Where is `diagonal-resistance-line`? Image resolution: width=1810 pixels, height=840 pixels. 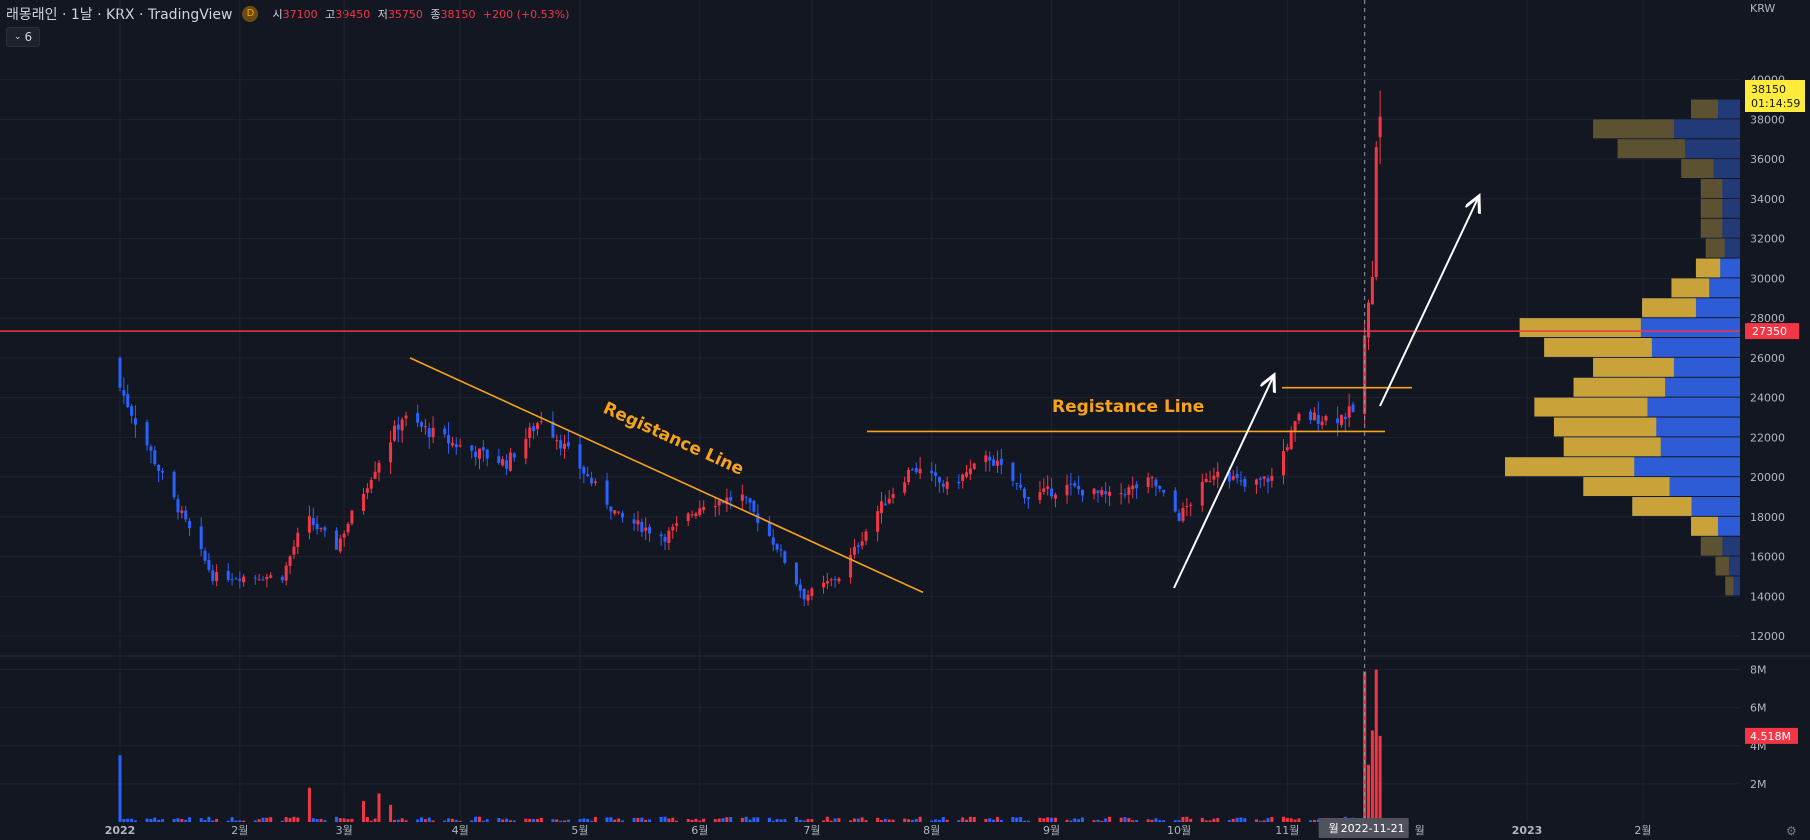
diagonal-resistance-line is located at coordinates (666, 475).